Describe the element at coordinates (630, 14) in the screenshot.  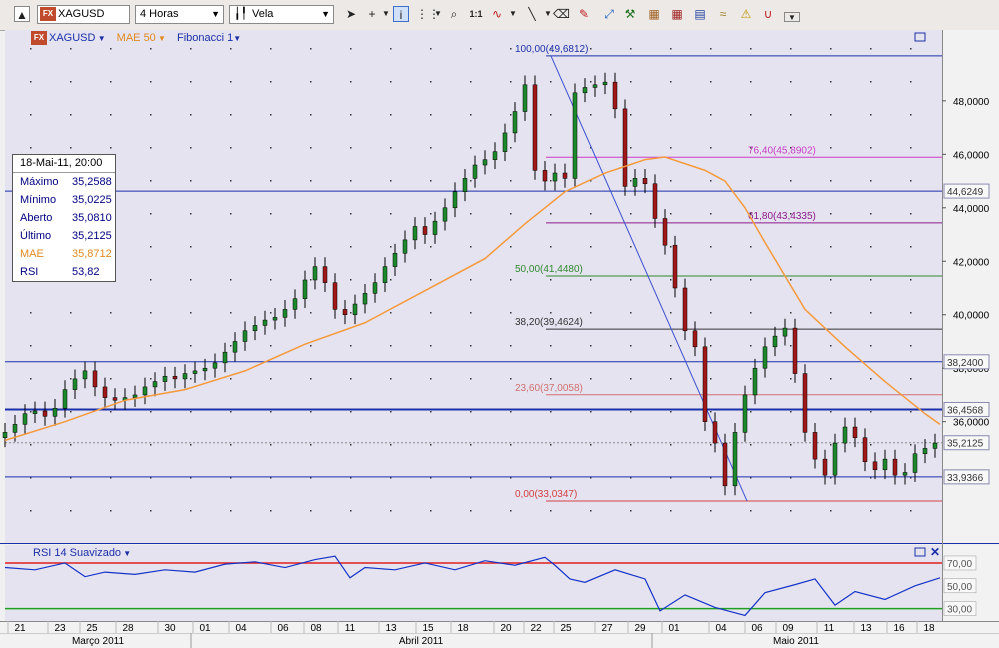
I see `tools-icon: ⚒` at that location.